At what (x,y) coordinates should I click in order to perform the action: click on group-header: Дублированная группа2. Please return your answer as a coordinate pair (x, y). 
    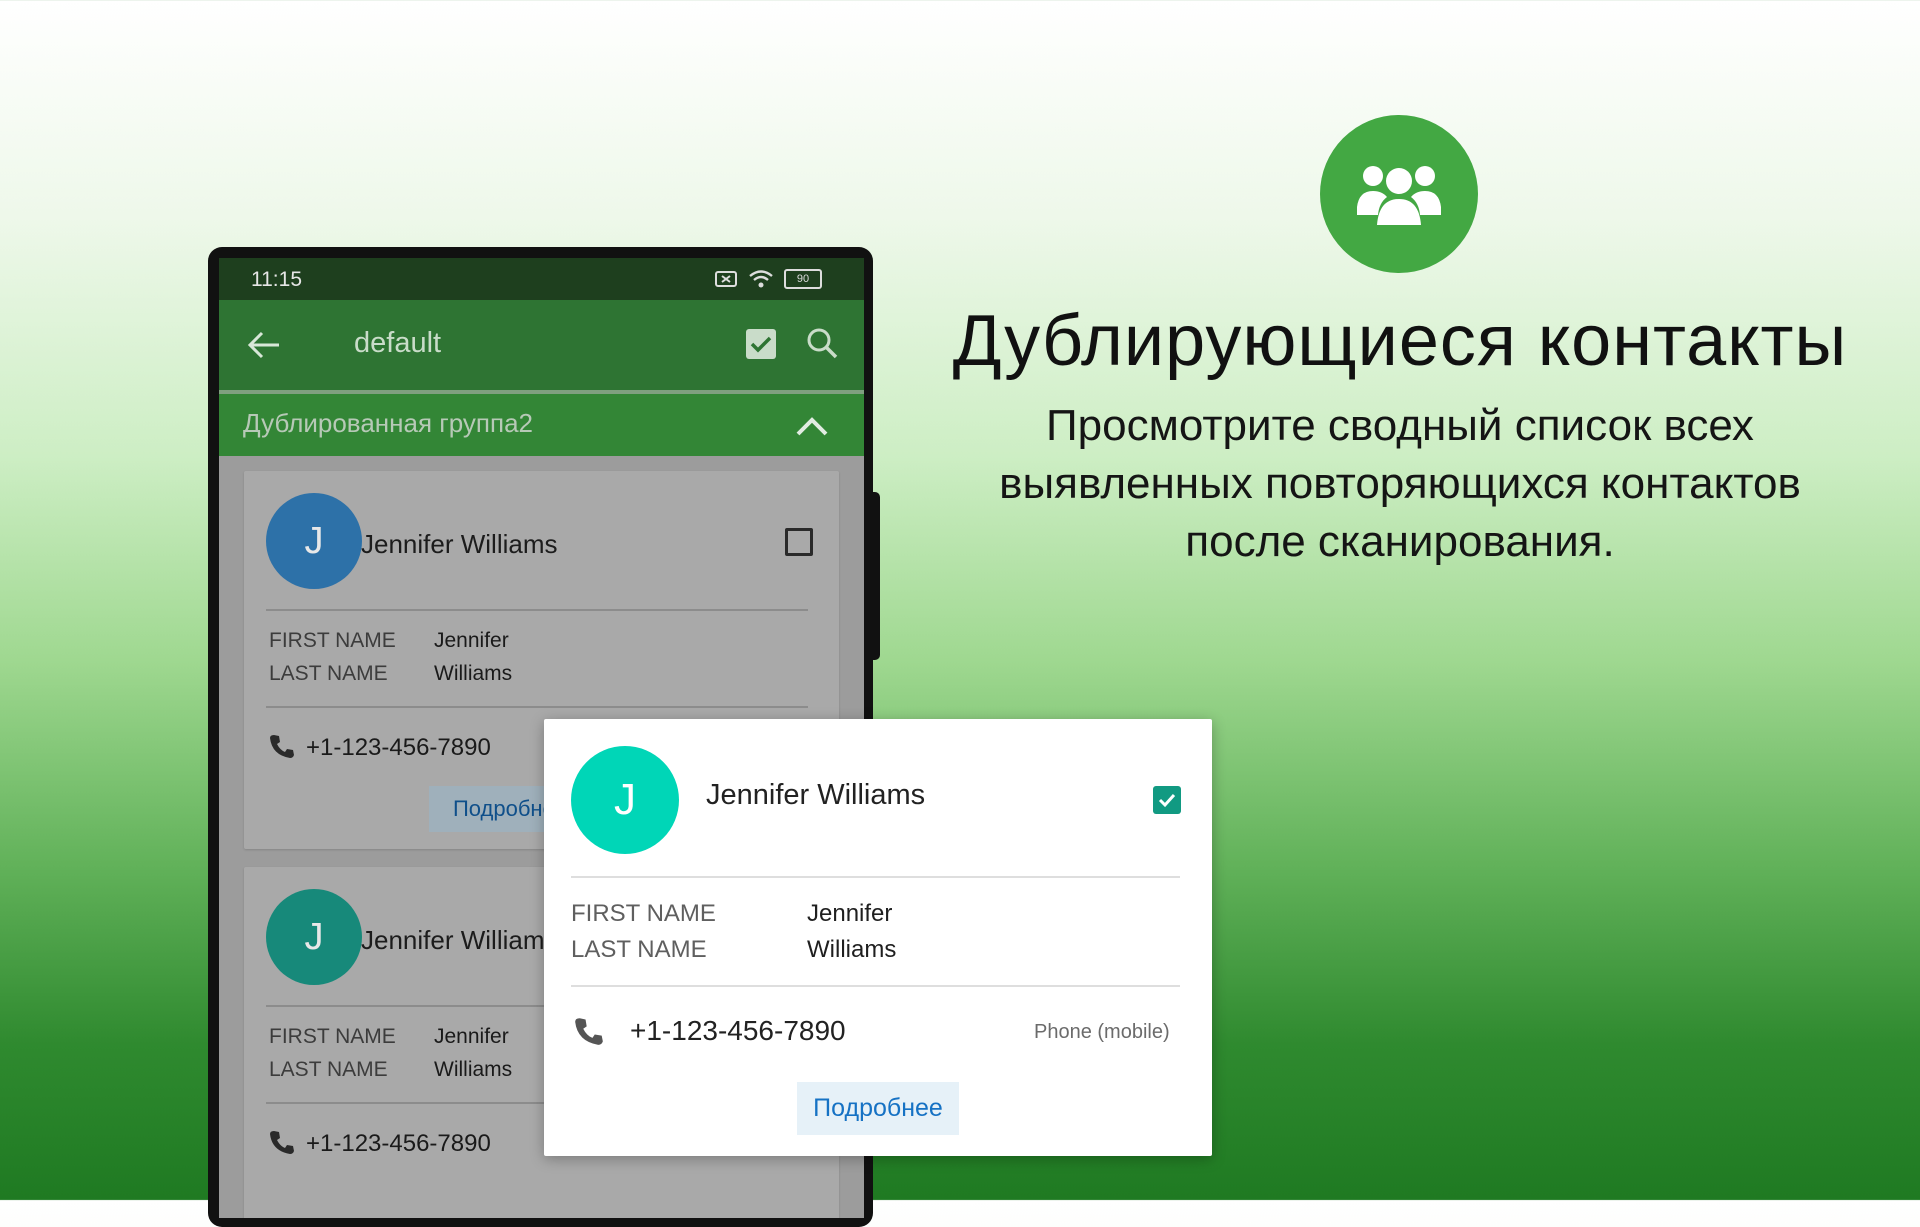
    Looking at the image, I should click on (541, 425).